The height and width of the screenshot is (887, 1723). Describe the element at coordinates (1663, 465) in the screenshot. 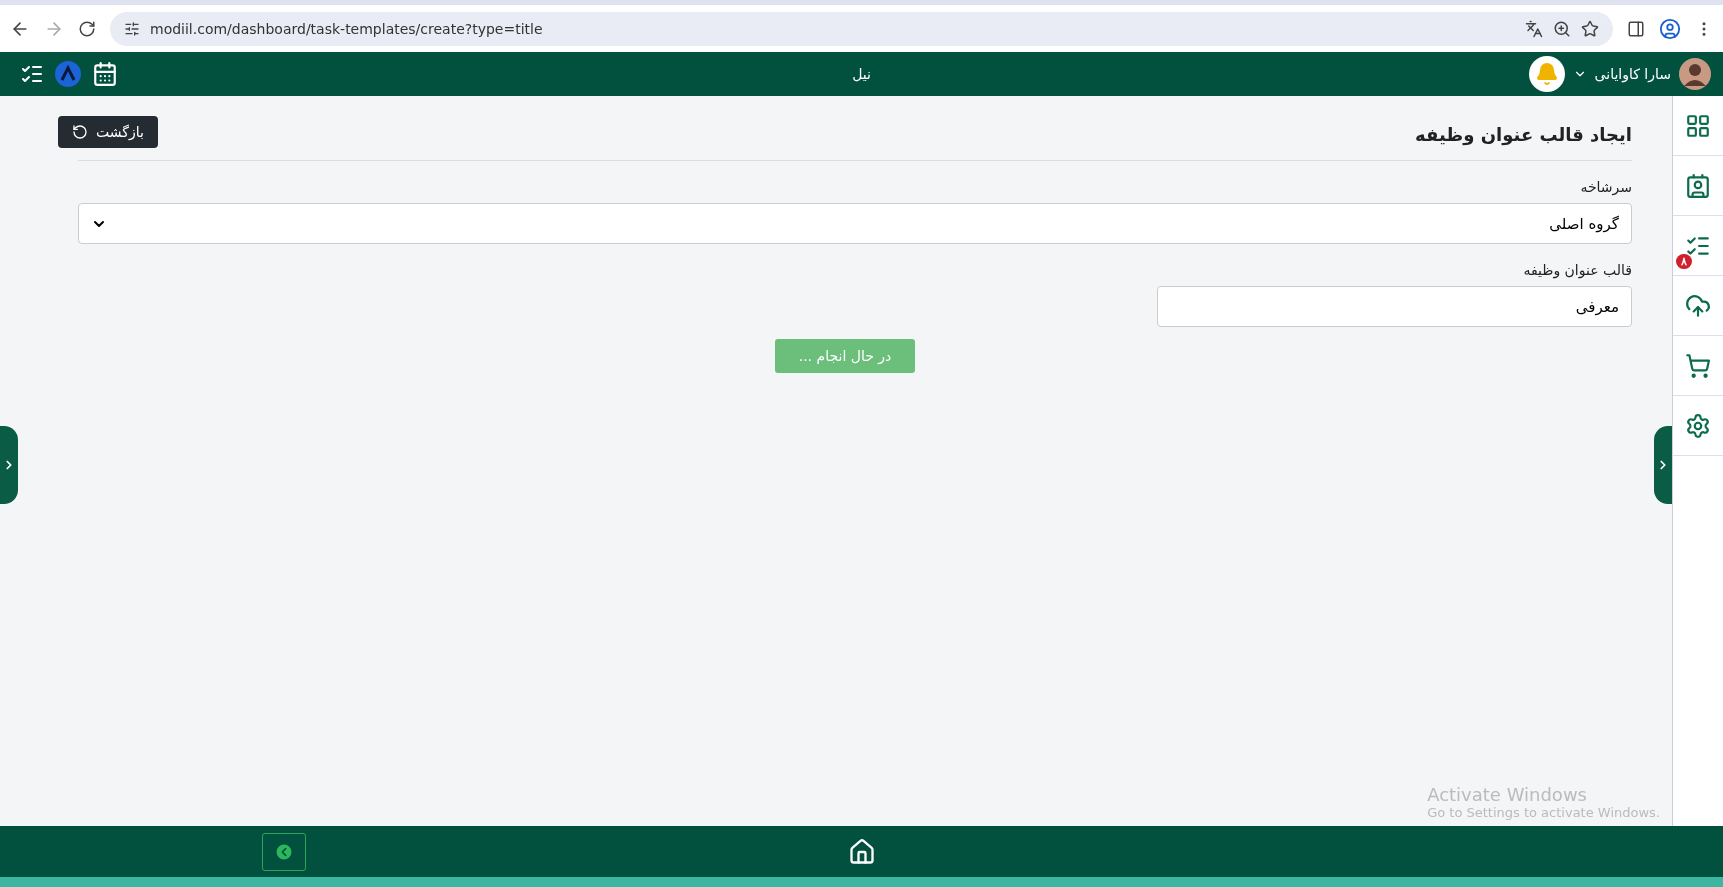

I see `right-panel-handle` at that location.